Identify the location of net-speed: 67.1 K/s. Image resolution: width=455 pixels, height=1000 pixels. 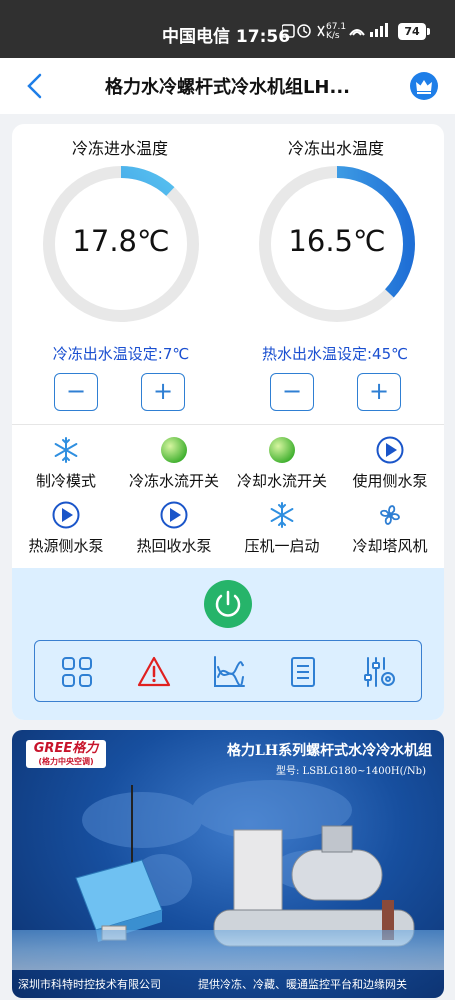
(336, 31).